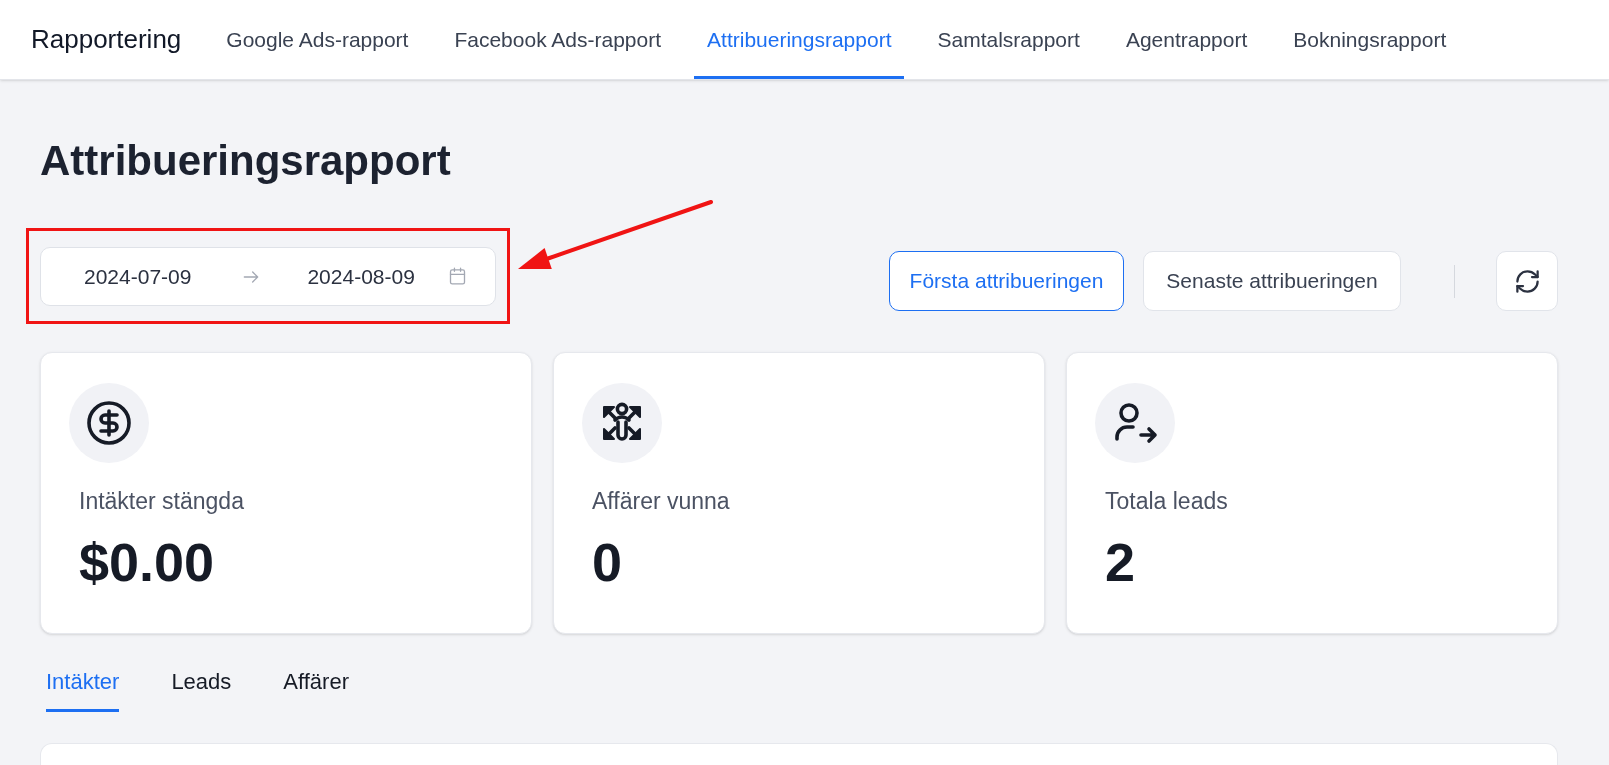 The width and height of the screenshot is (1609, 765). Describe the element at coordinates (246, 161) in the screenshot. I see `page-title: Attribueringsrapport` at that location.